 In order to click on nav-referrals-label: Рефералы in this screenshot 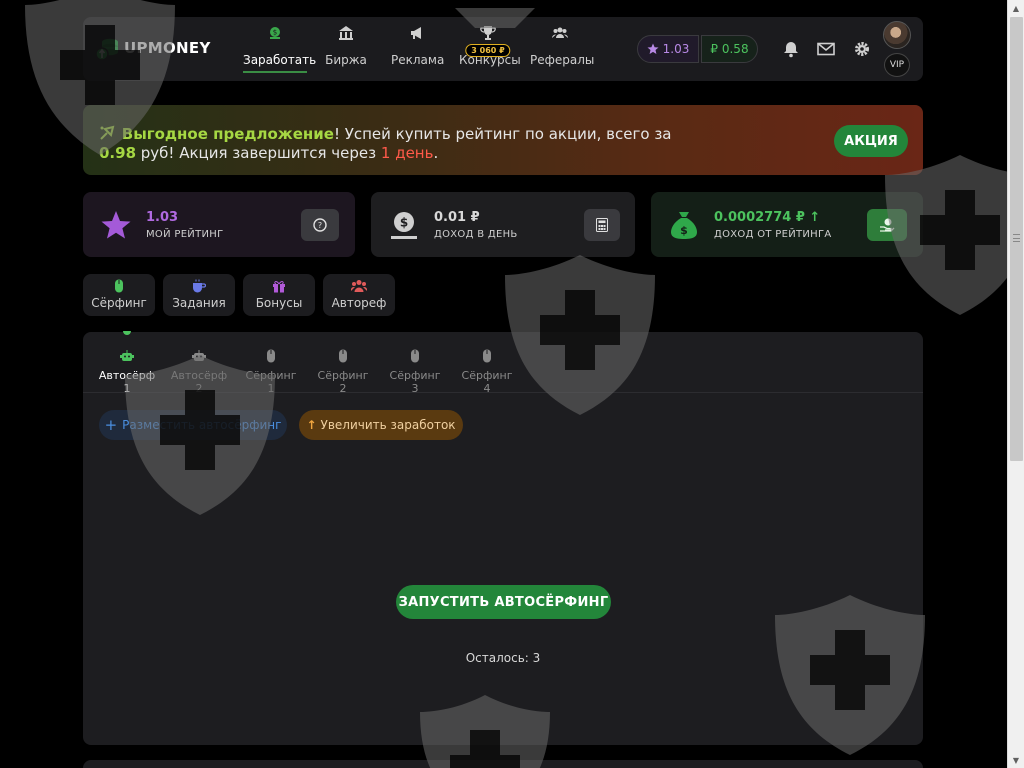, I will do `click(562, 60)`.